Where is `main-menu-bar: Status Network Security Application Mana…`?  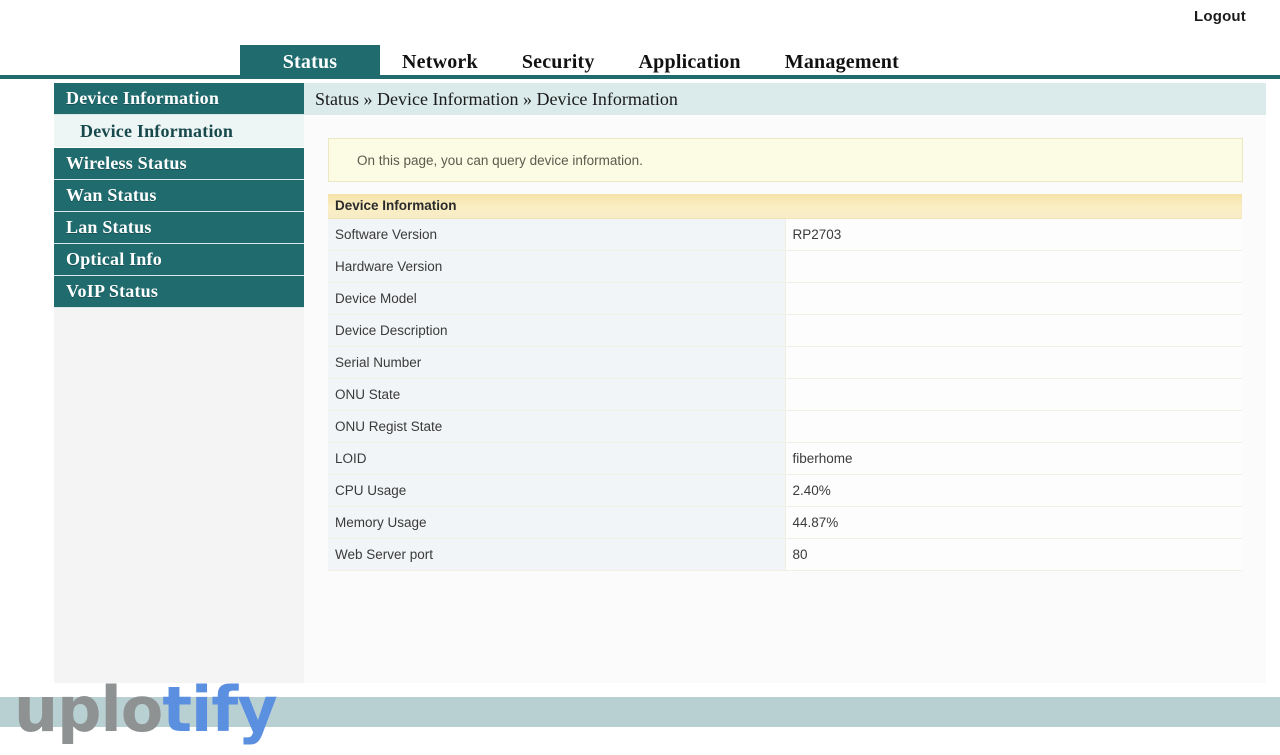
main-menu-bar: Status Network Security Application Mana… is located at coordinates (640, 62).